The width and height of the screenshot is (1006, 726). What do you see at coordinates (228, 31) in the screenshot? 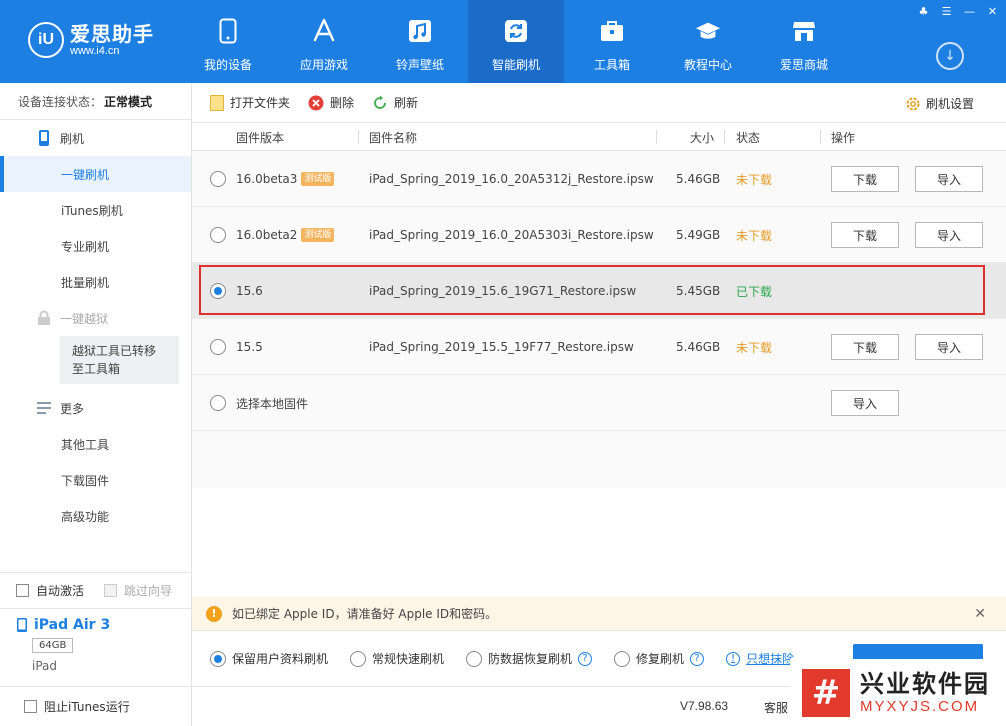
I see `phone-icon` at bounding box center [228, 31].